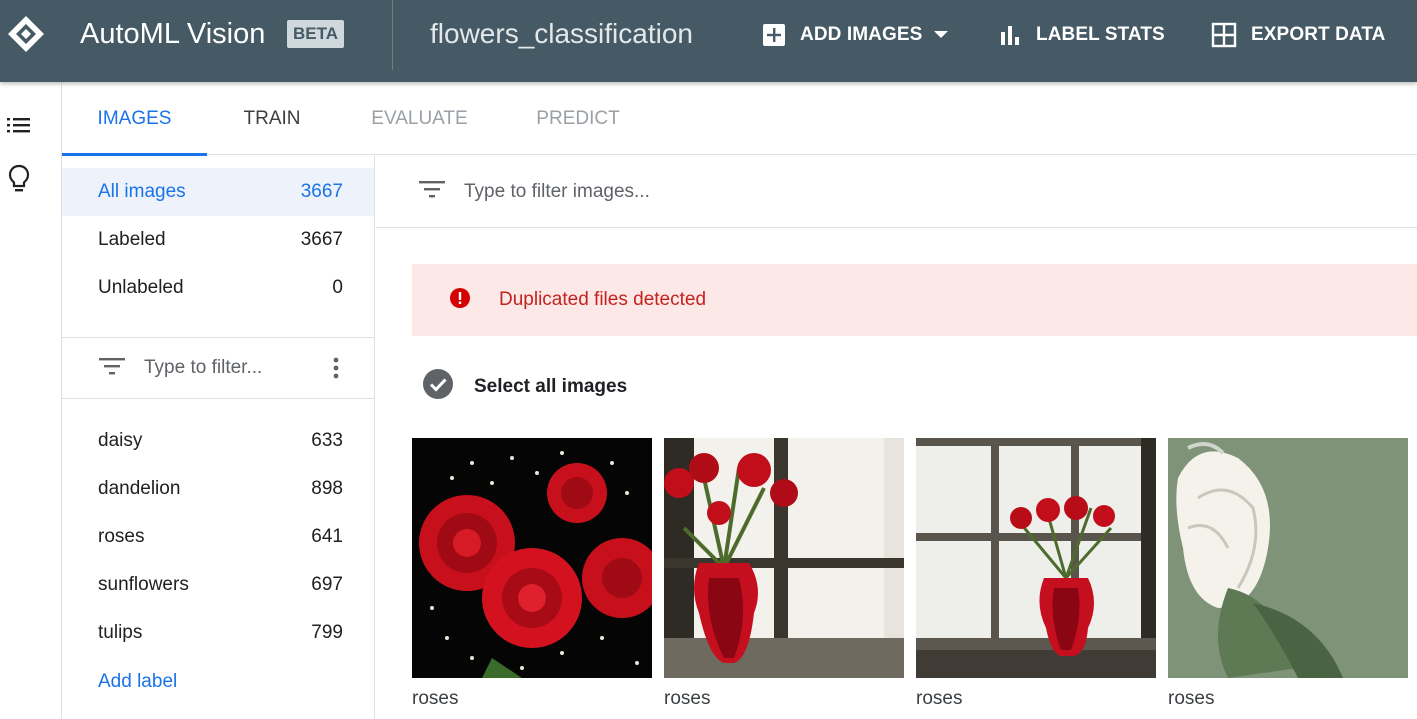  Describe the element at coordinates (121, 536) in the screenshot. I see `label-name: roses` at that location.